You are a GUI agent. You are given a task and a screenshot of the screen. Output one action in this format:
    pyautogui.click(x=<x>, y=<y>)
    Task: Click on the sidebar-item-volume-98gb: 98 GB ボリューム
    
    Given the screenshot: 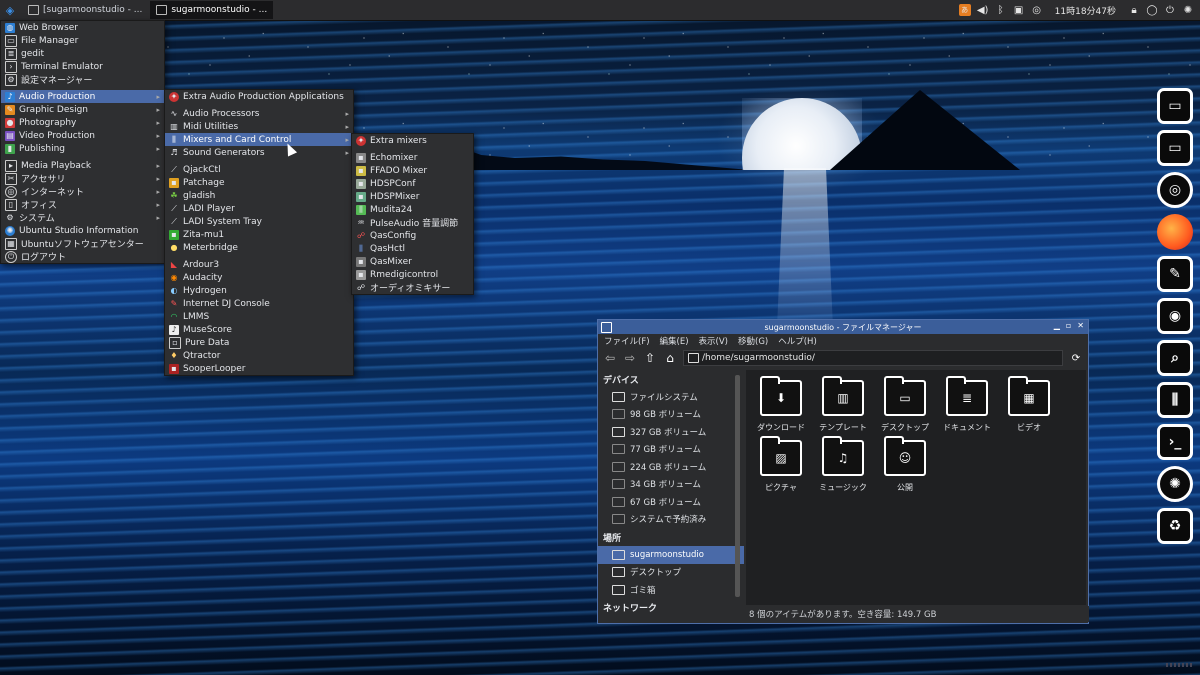 What is the action you would take?
    pyautogui.click(x=671, y=415)
    